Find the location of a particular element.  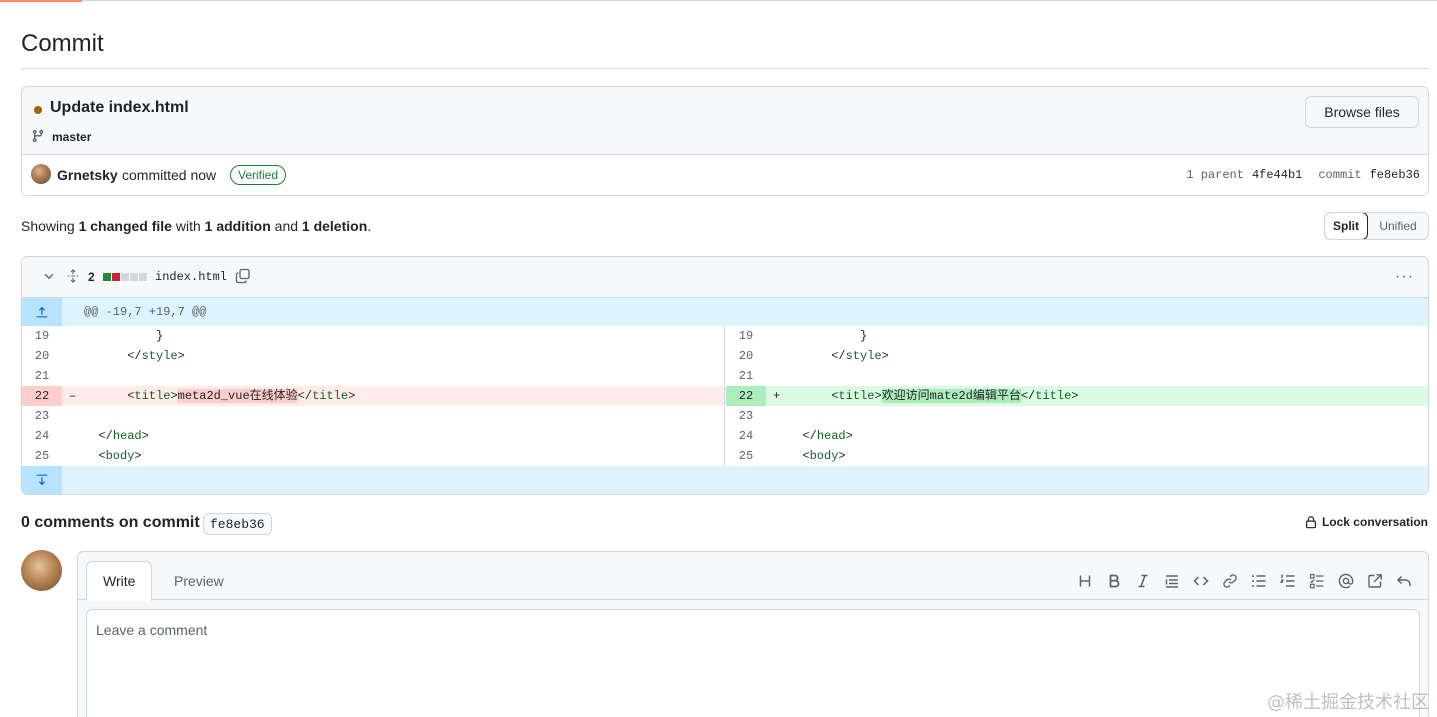

watermark: @稀土掘金技术社区 is located at coordinates (1348, 702).